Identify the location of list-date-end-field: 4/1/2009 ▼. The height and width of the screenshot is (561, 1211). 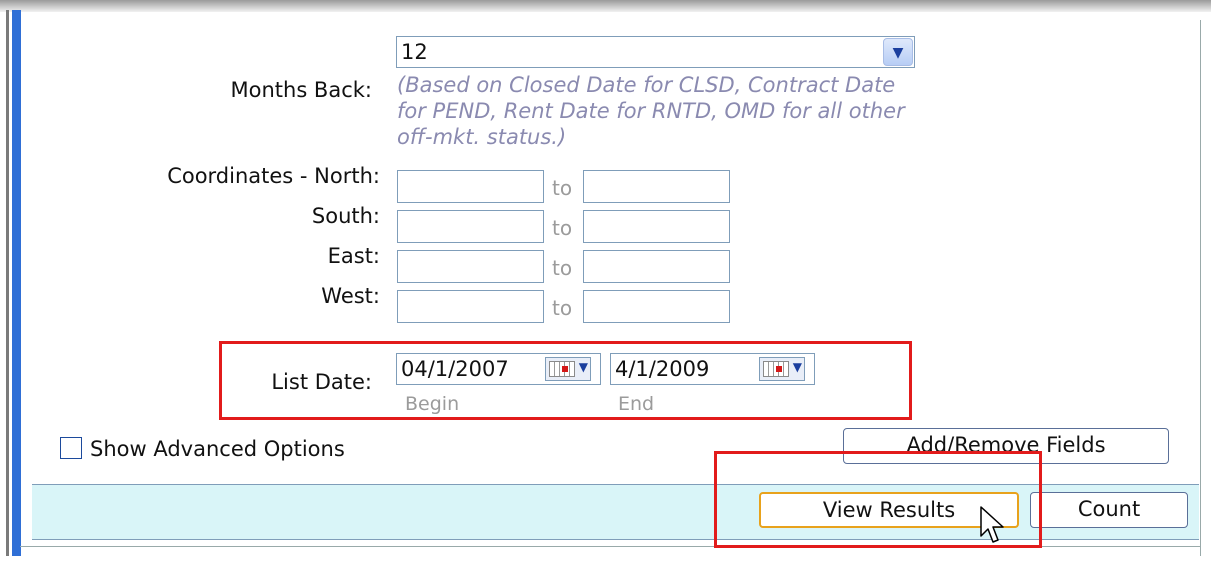
(712, 369).